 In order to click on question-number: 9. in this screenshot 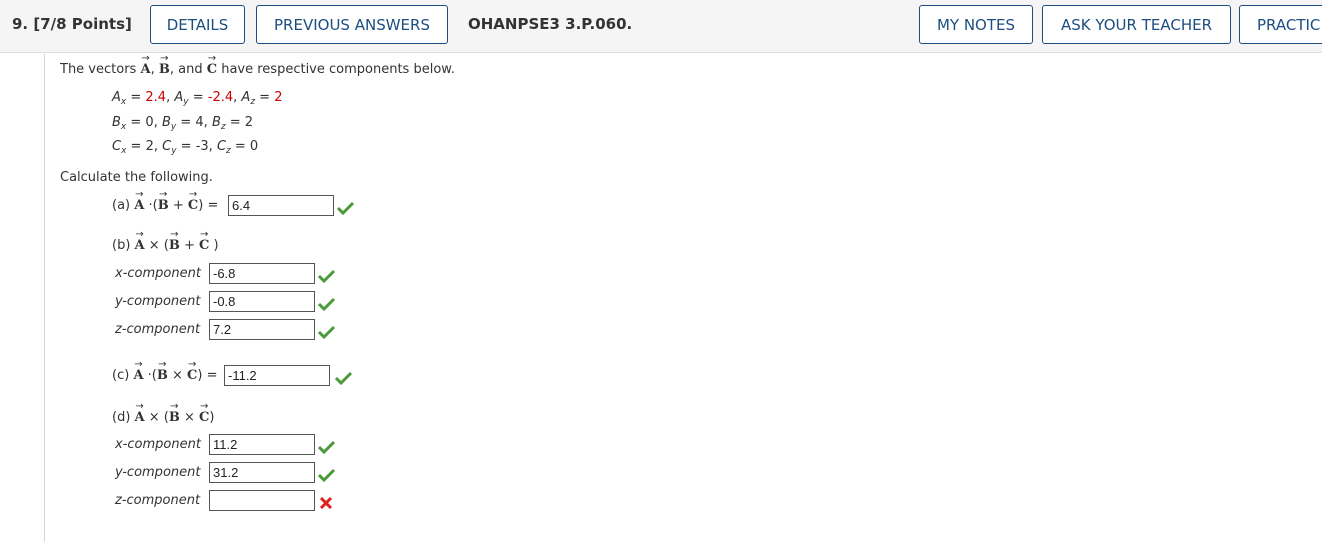, I will do `click(20, 24)`.